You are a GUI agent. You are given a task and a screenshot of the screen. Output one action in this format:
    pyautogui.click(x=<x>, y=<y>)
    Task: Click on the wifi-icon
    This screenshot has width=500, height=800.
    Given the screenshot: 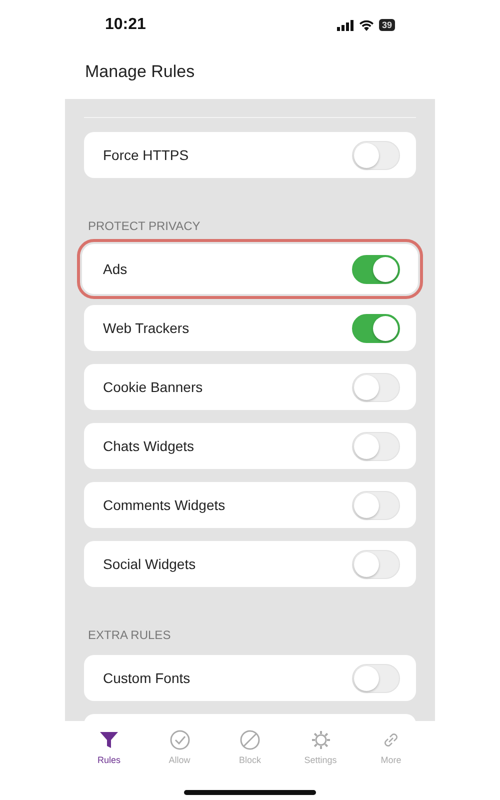 What is the action you would take?
    pyautogui.click(x=366, y=25)
    